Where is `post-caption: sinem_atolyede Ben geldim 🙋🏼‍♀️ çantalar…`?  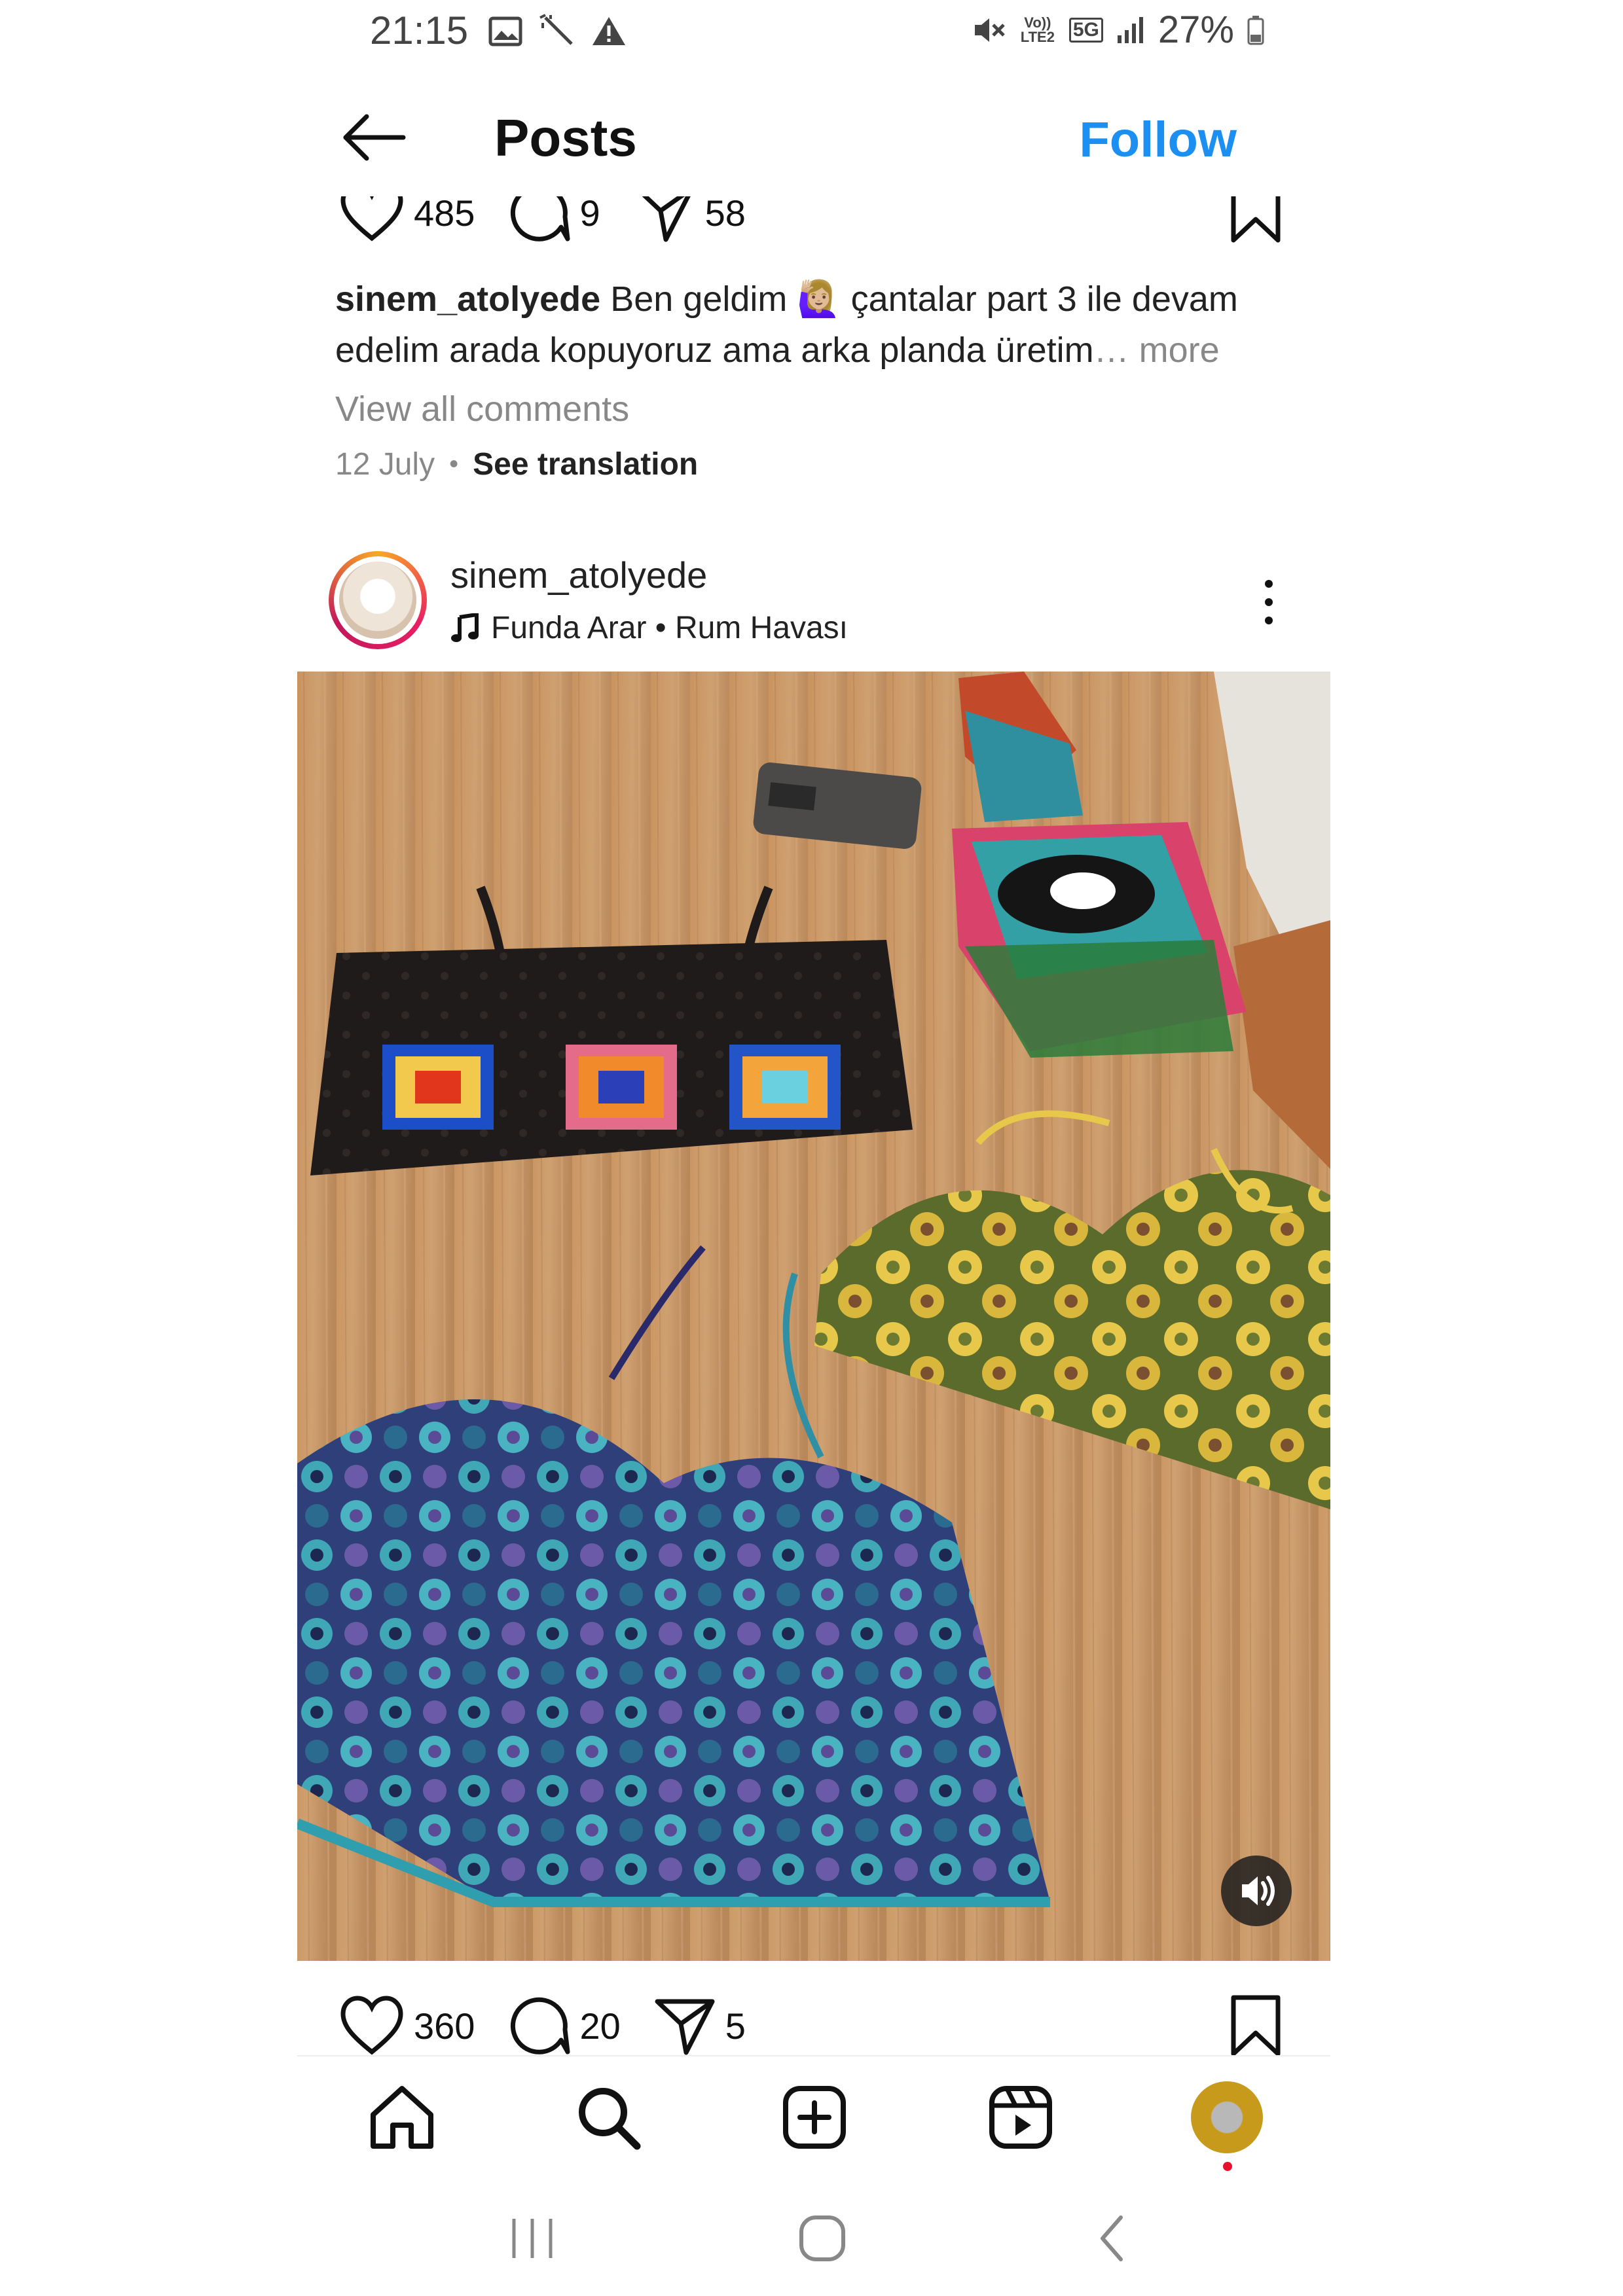
post-caption: sinem_atolyede Ben geldim 🙋🏼‍♀️ çantalar… is located at coordinates (816, 325).